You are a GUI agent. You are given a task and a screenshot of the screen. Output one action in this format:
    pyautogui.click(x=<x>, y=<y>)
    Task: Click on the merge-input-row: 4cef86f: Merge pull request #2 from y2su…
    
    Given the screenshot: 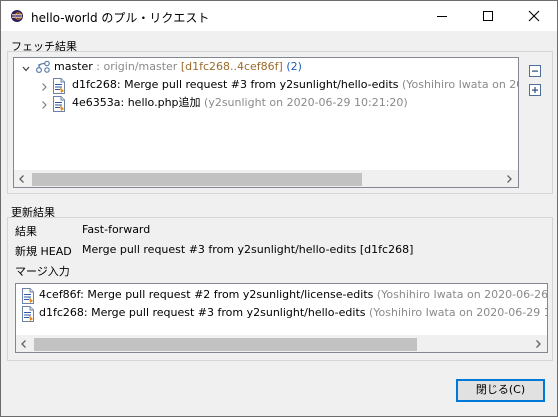 What is the action you would take?
    pyautogui.click(x=293, y=295)
    